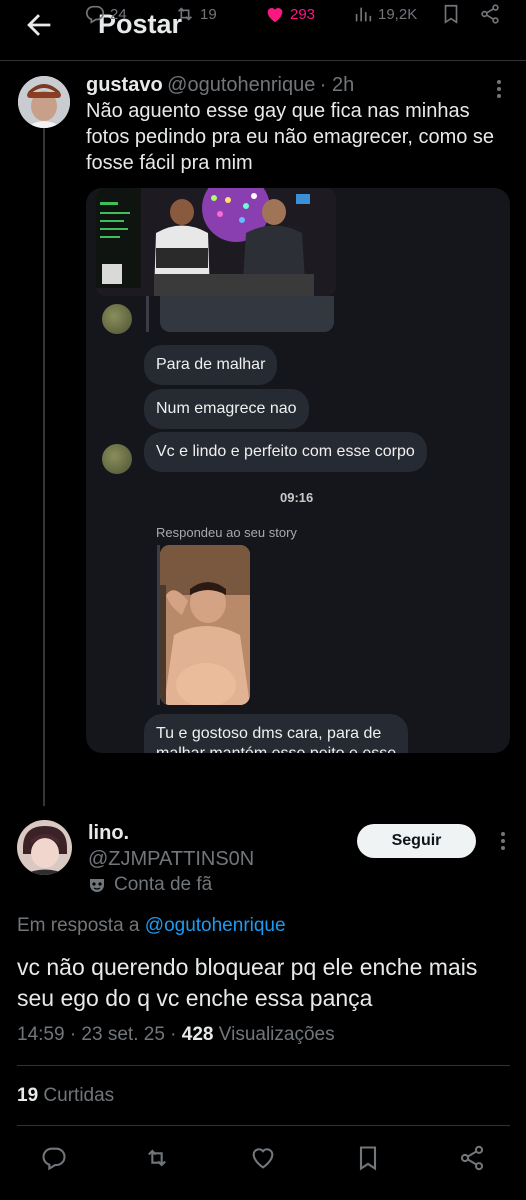 This screenshot has height=1200, width=526. Describe the element at coordinates (226, 409) in the screenshot. I see `chat-message: Num emagrece nao` at that location.